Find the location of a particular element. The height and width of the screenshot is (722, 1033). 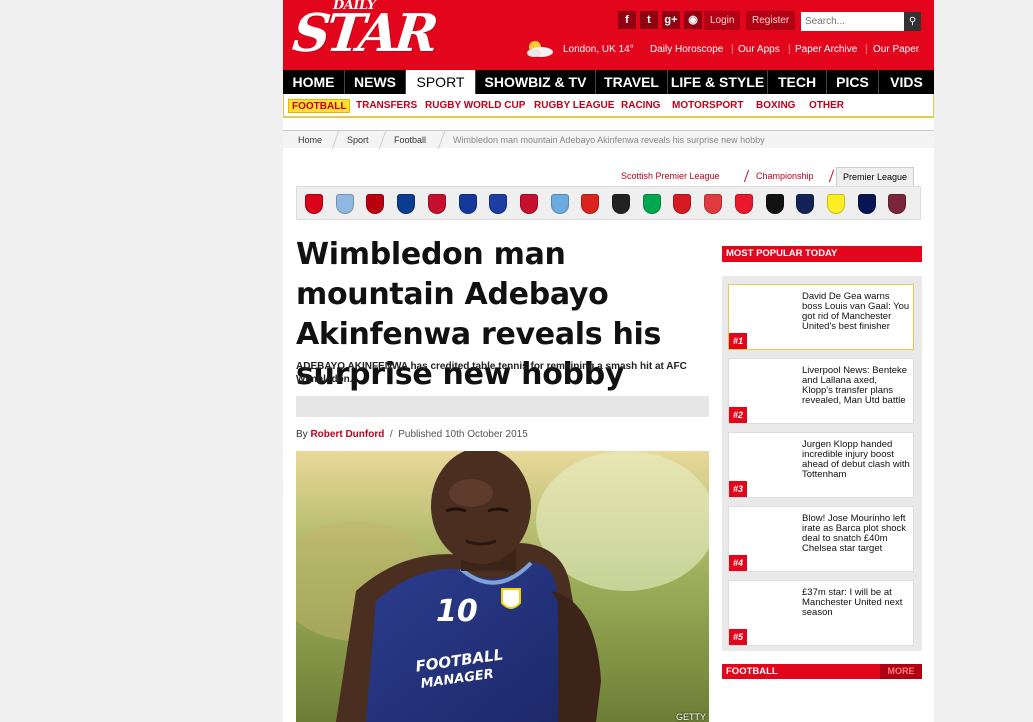

nav-vids: VIDS is located at coordinates (906, 82).